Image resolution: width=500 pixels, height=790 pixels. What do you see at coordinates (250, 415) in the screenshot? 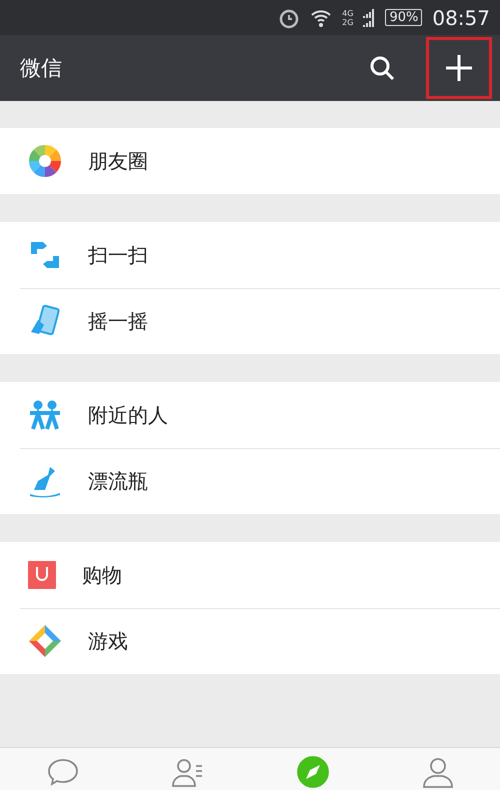
I see `menu-item: 附近的人` at bounding box center [250, 415].